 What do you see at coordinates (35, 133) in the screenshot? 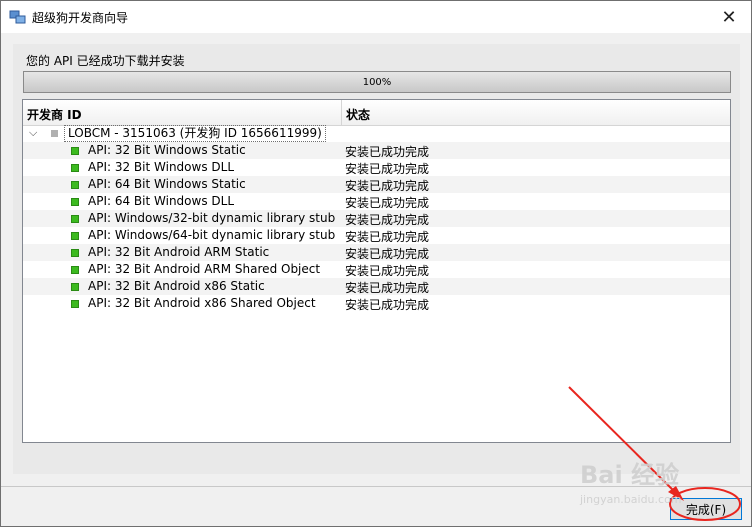
I see `expand-chevron-icon: ⌵` at bounding box center [35, 133].